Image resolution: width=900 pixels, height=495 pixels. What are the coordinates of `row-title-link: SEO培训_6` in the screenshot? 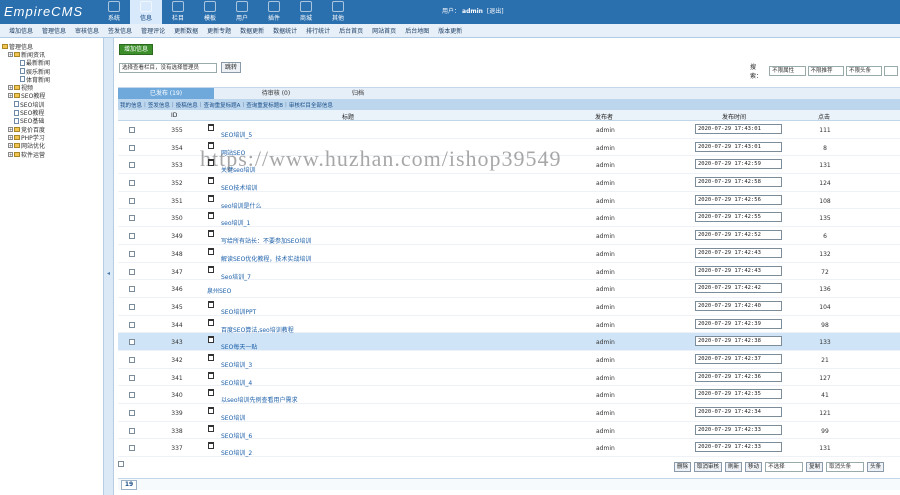 It's located at (236, 435).